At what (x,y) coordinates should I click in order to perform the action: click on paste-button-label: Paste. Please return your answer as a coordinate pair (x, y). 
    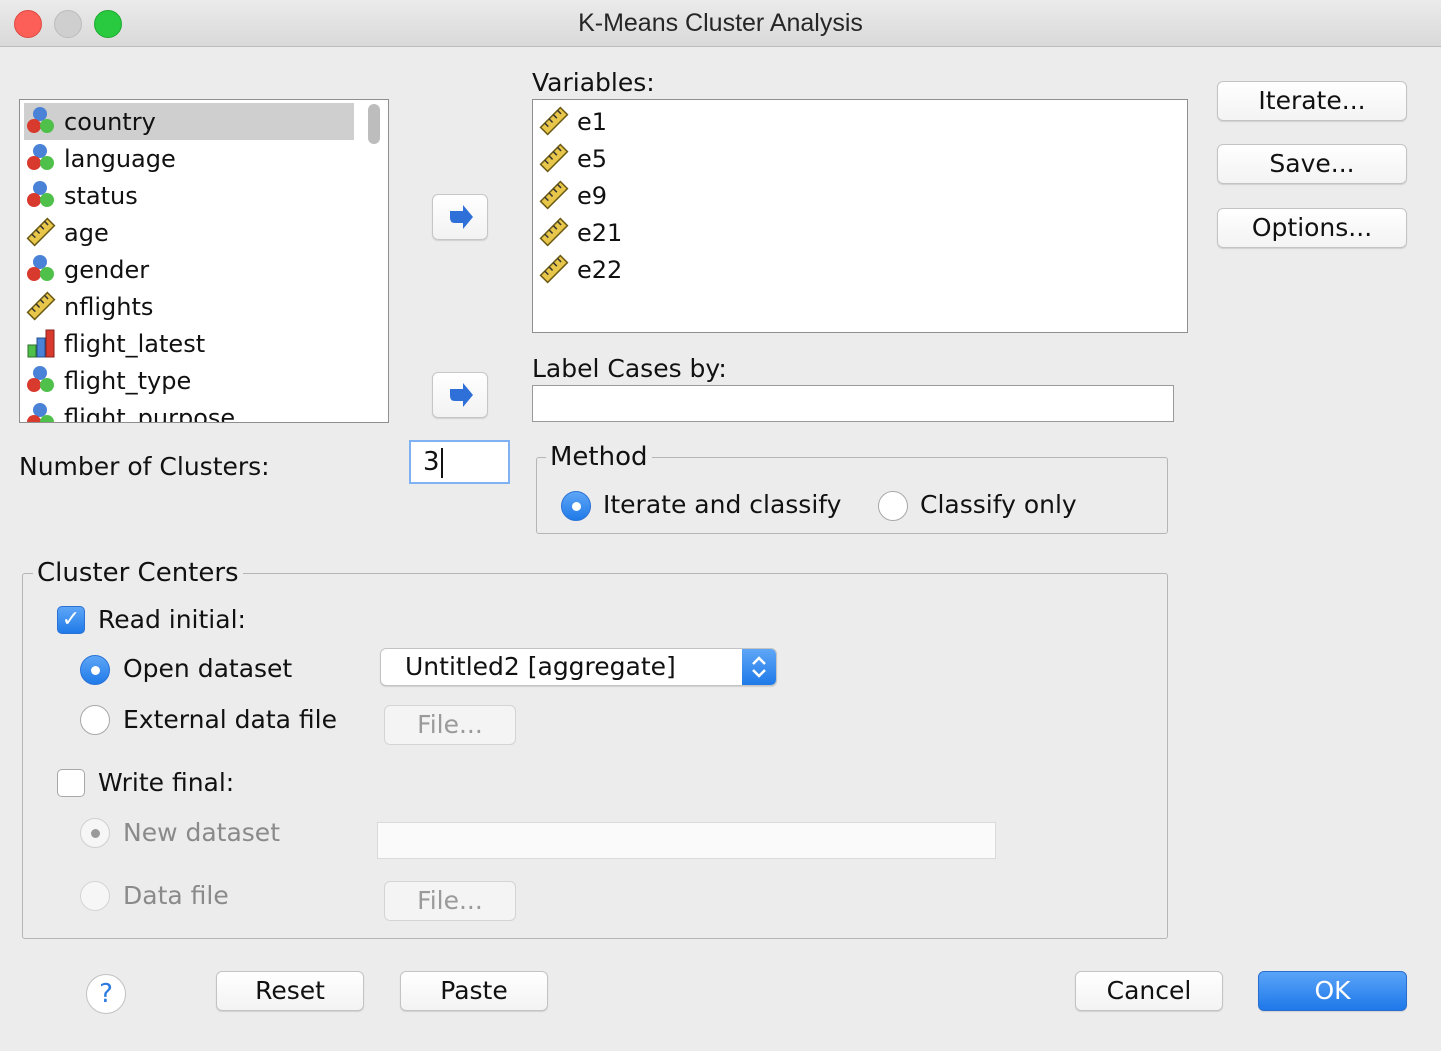
    Looking at the image, I should click on (474, 990).